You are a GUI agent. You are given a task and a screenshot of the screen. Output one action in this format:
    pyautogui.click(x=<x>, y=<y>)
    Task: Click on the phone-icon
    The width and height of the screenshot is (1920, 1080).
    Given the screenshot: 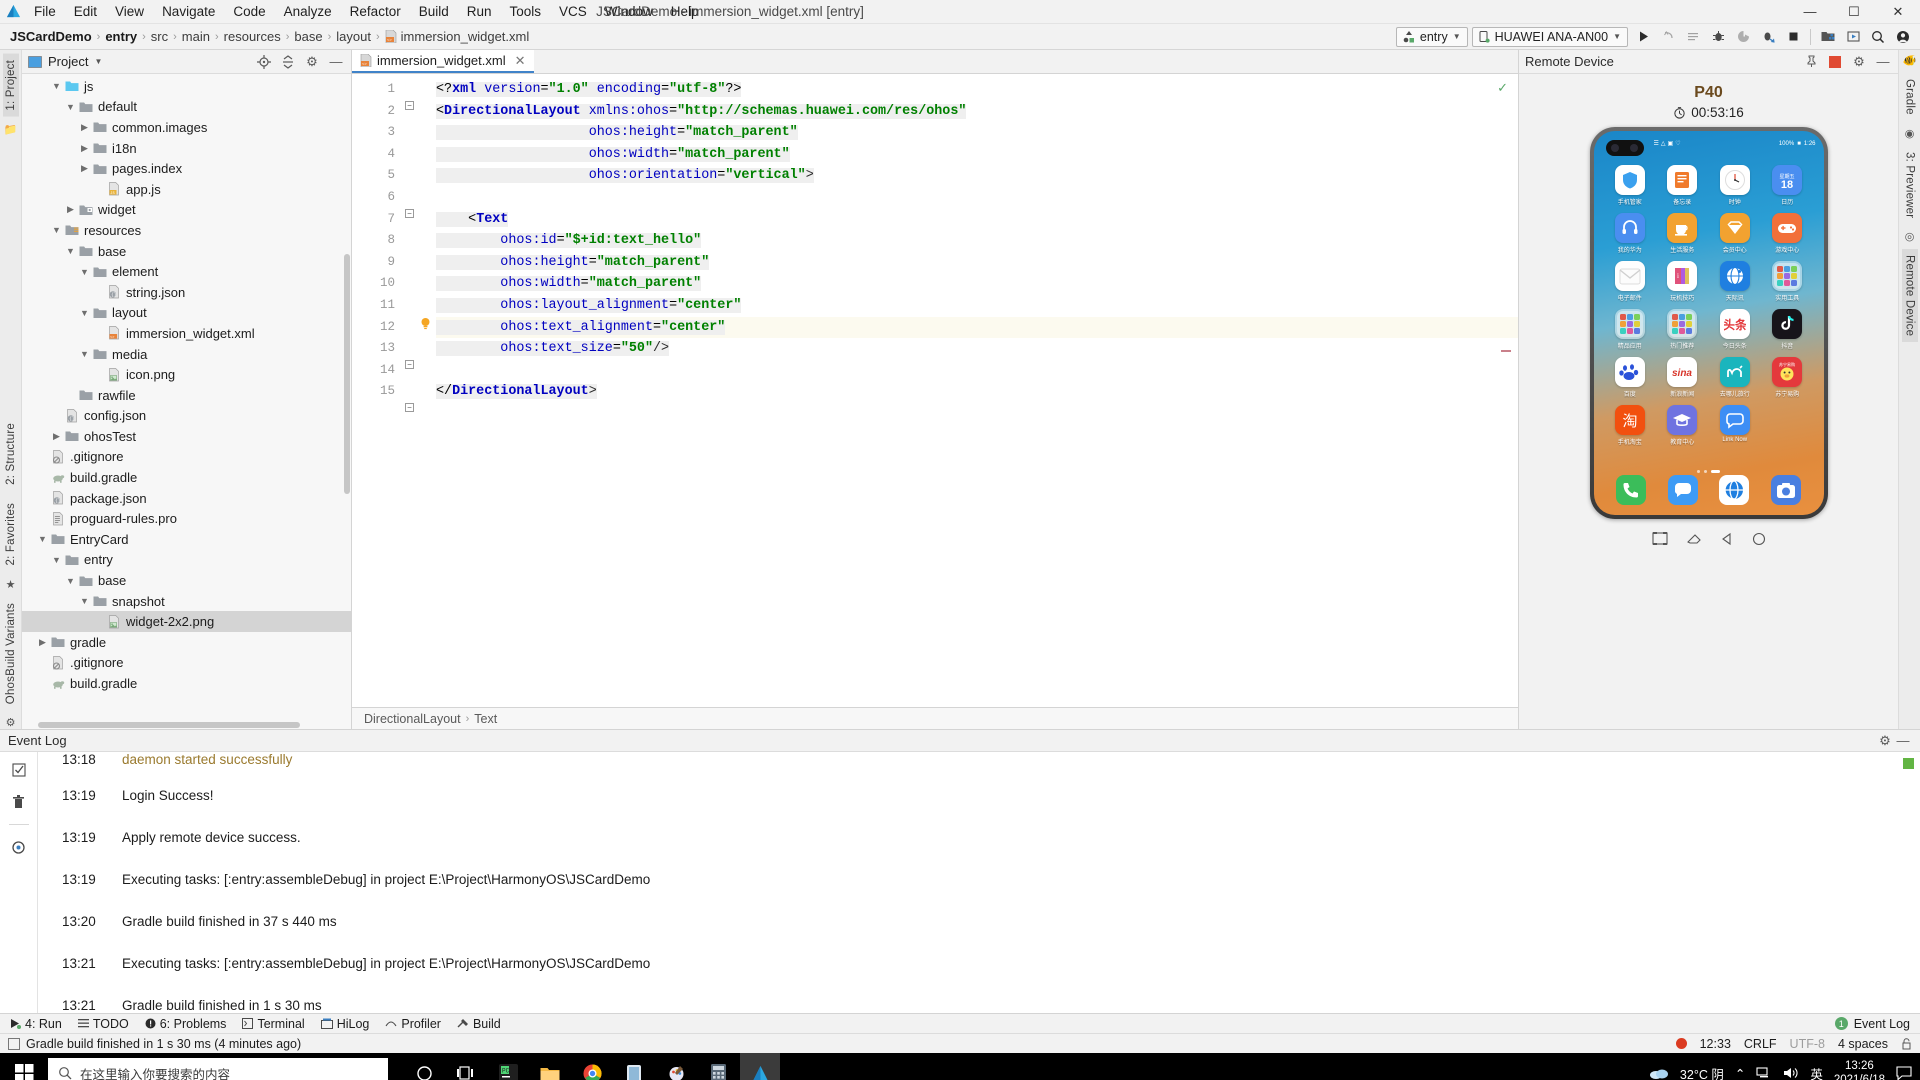 What is the action you would take?
    pyautogui.click(x=1631, y=490)
    